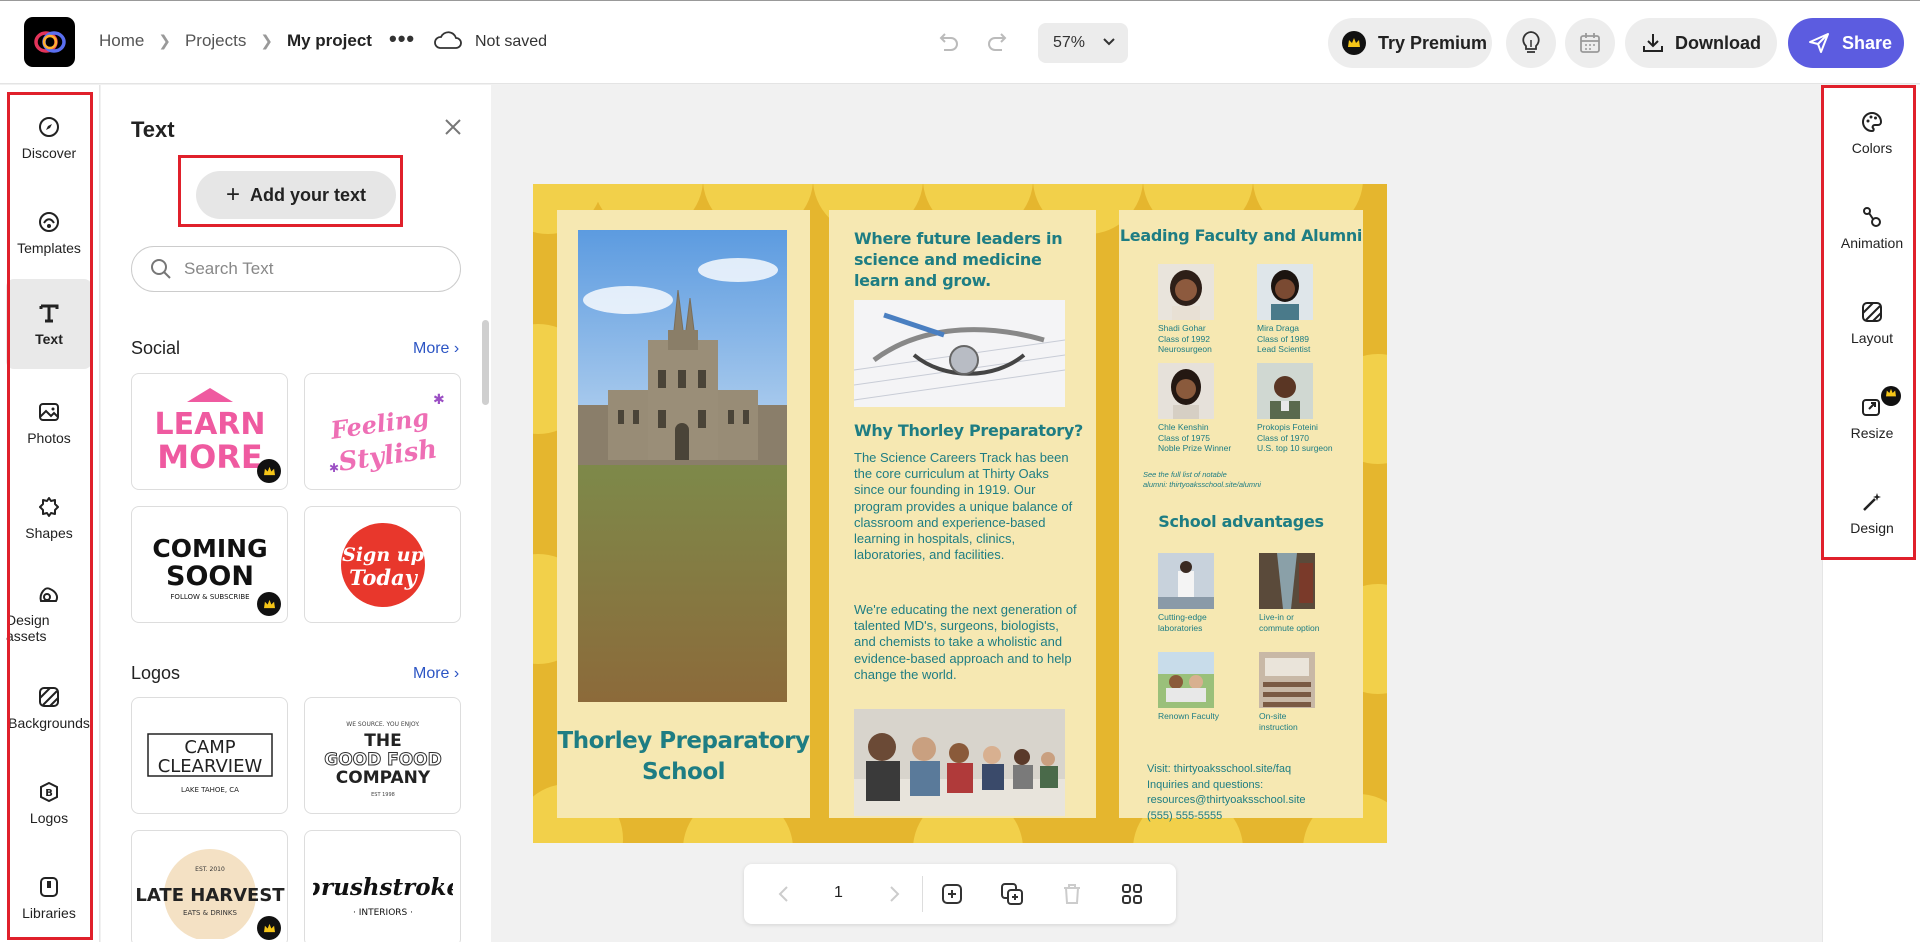 This screenshot has height=942, width=1920. Describe the element at coordinates (296, 269) in the screenshot. I see `search-input: Search Text` at that location.